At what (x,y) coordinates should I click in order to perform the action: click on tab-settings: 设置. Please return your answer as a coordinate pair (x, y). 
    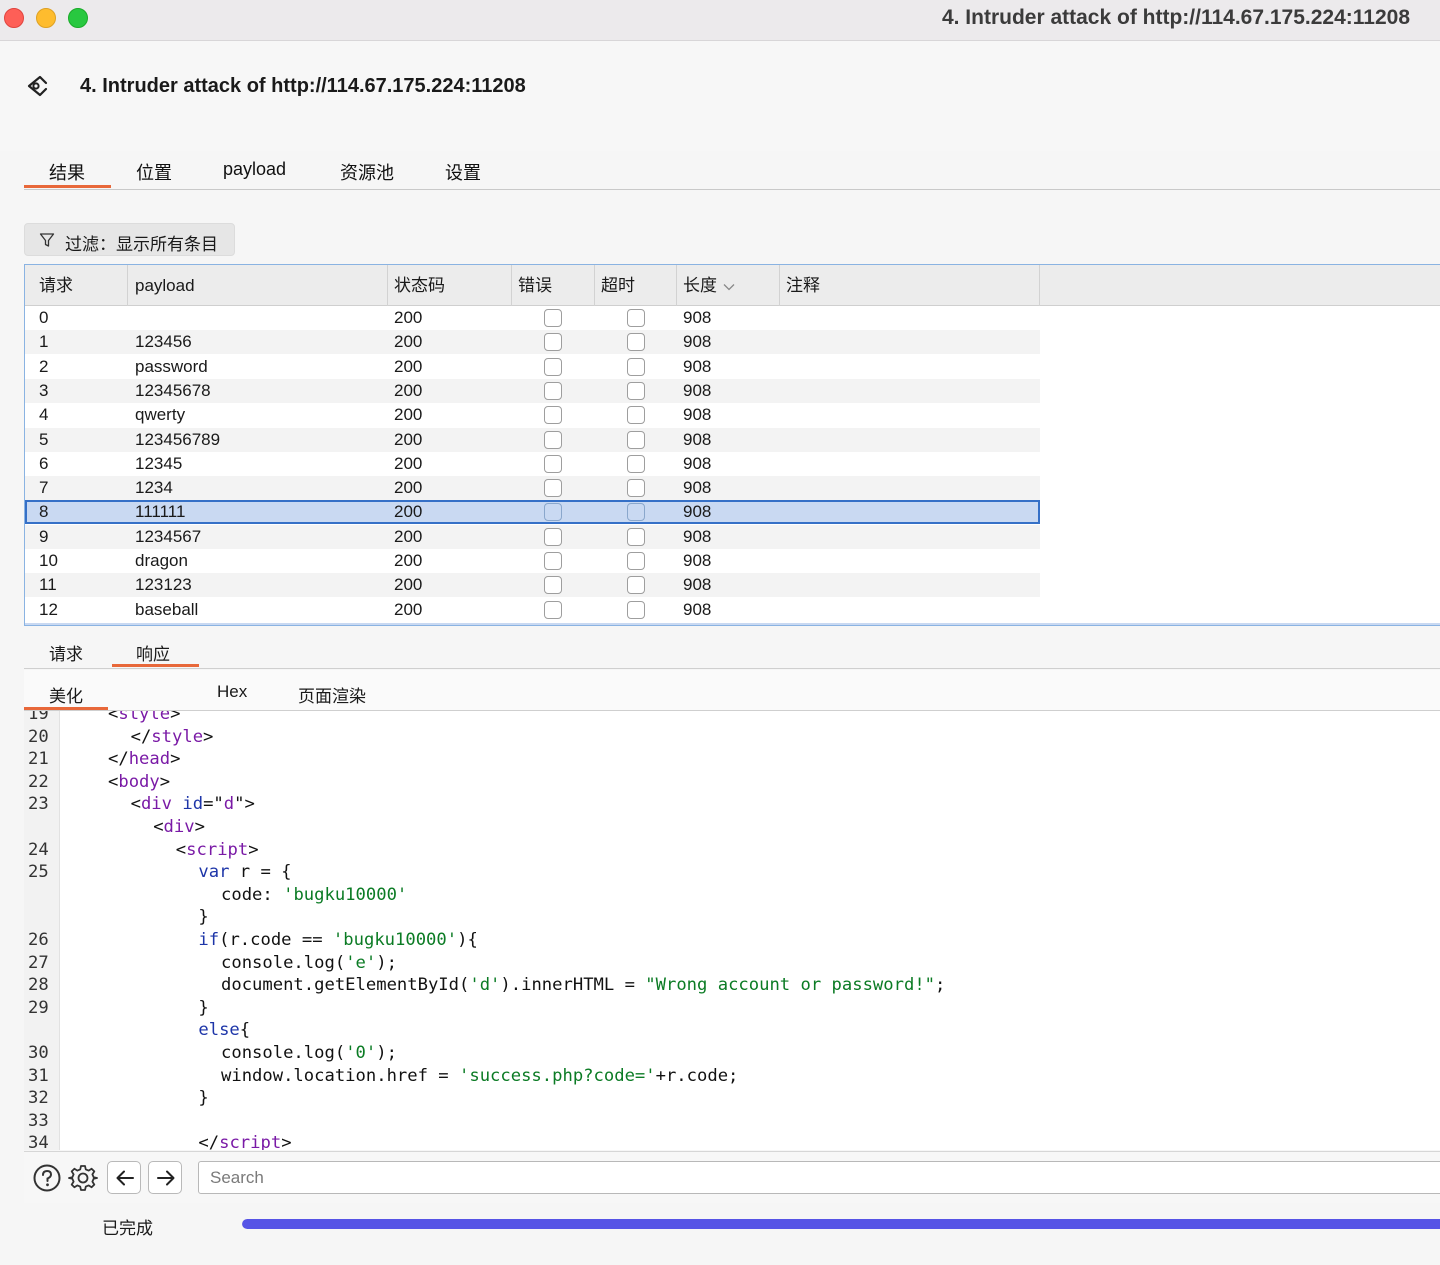
    Looking at the image, I should click on (463, 172).